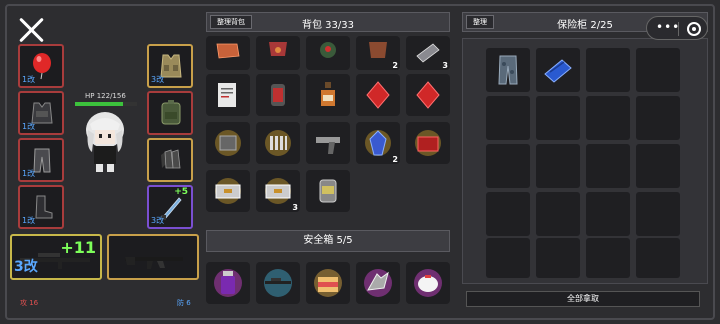 This screenshot has height=324, width=720. What do you see at coordinates (395, 65) in the screenshot?
I see `item-count: 2` at bounding box center [395, 65].